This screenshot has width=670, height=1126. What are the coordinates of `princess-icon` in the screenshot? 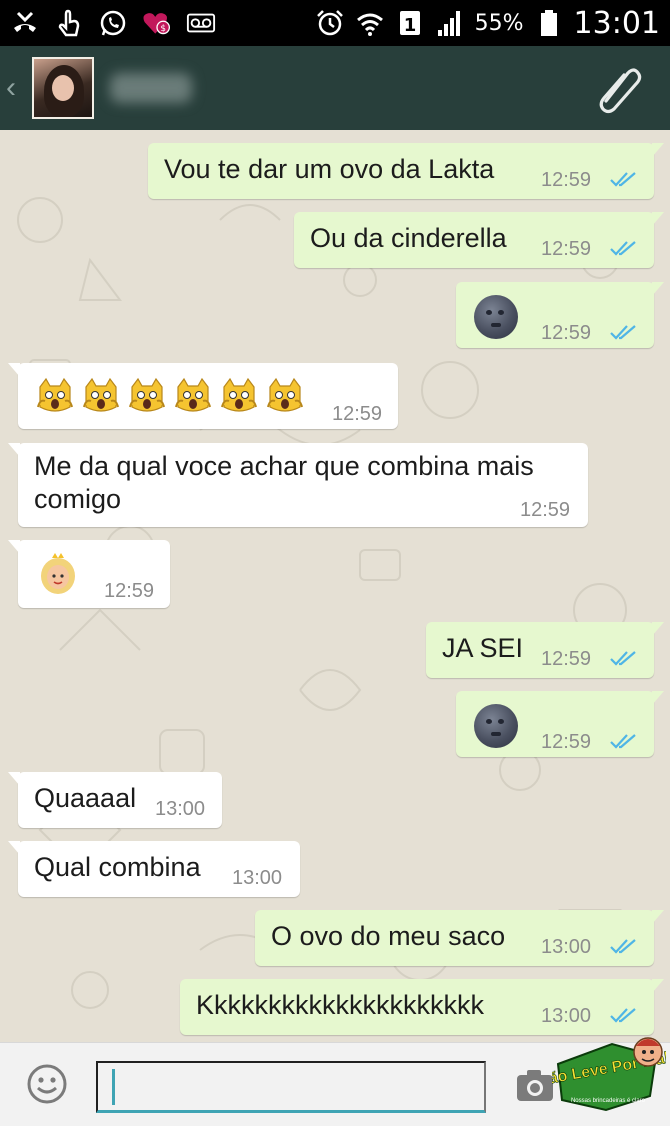 It's located at (58, 573).